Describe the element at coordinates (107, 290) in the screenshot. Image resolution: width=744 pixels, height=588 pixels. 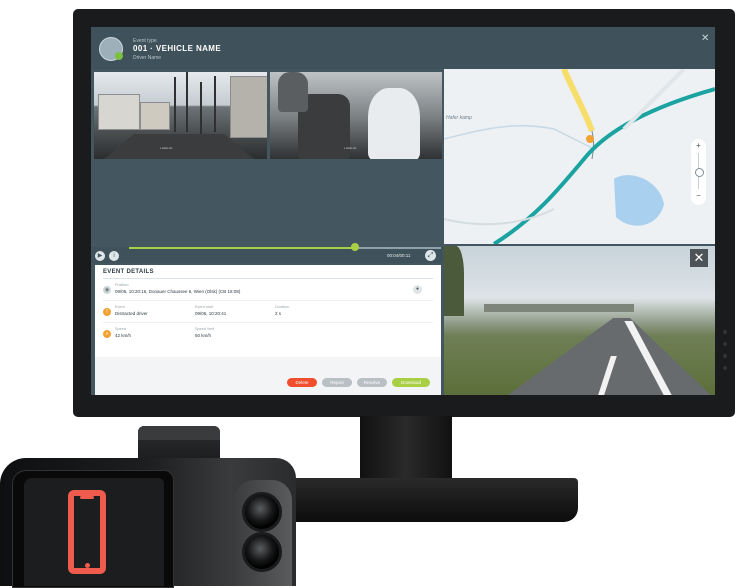
I see `location-pin-icon: ◉` at that location.